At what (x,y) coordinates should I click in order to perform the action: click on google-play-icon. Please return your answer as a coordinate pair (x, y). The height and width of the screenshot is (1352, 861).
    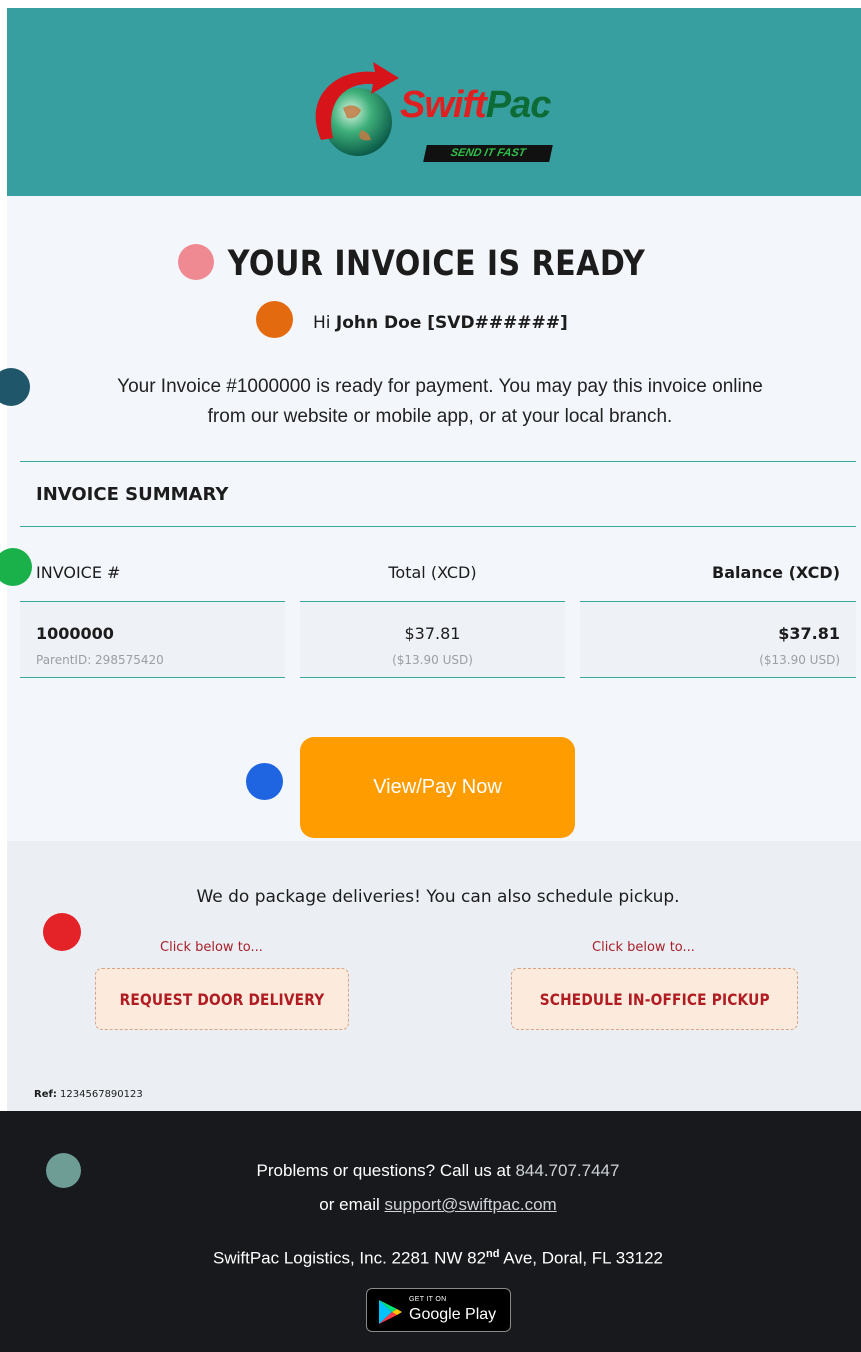
    Looking at the image, I should click on (390, 1312).